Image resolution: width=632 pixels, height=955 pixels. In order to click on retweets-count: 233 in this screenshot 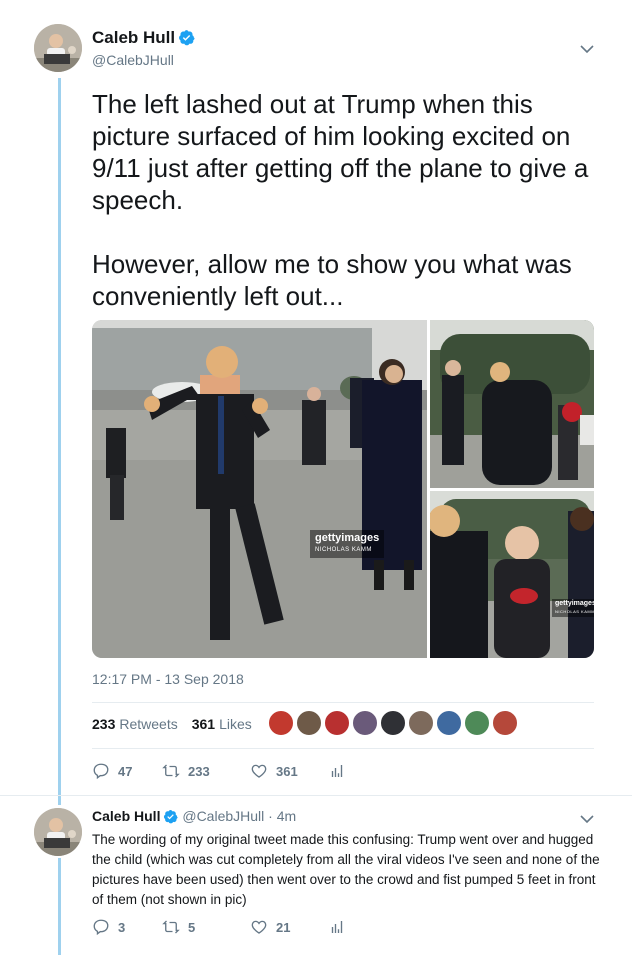, I will do `click(104, 724)`.